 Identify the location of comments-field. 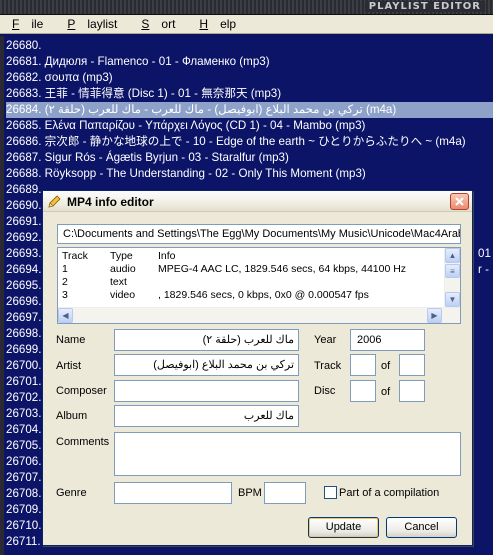
(287, 454).